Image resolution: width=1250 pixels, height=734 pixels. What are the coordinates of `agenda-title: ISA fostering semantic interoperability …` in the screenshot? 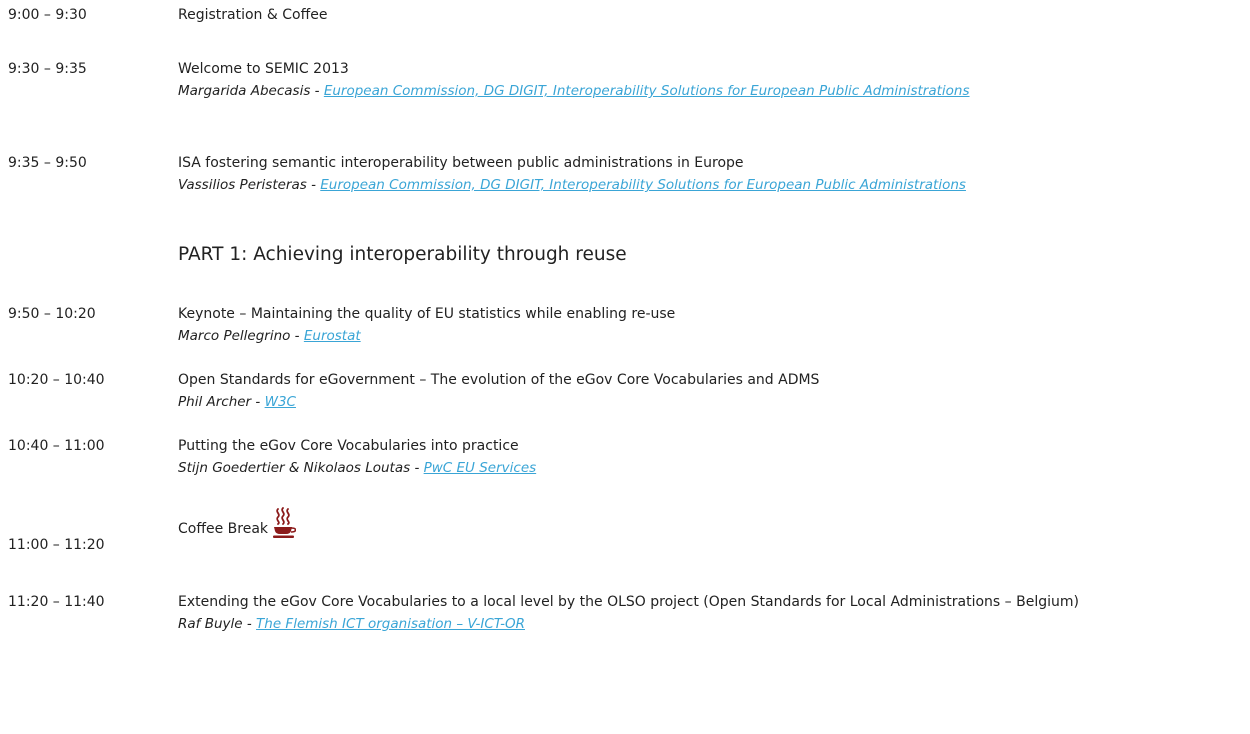 It's located at (461, 163).